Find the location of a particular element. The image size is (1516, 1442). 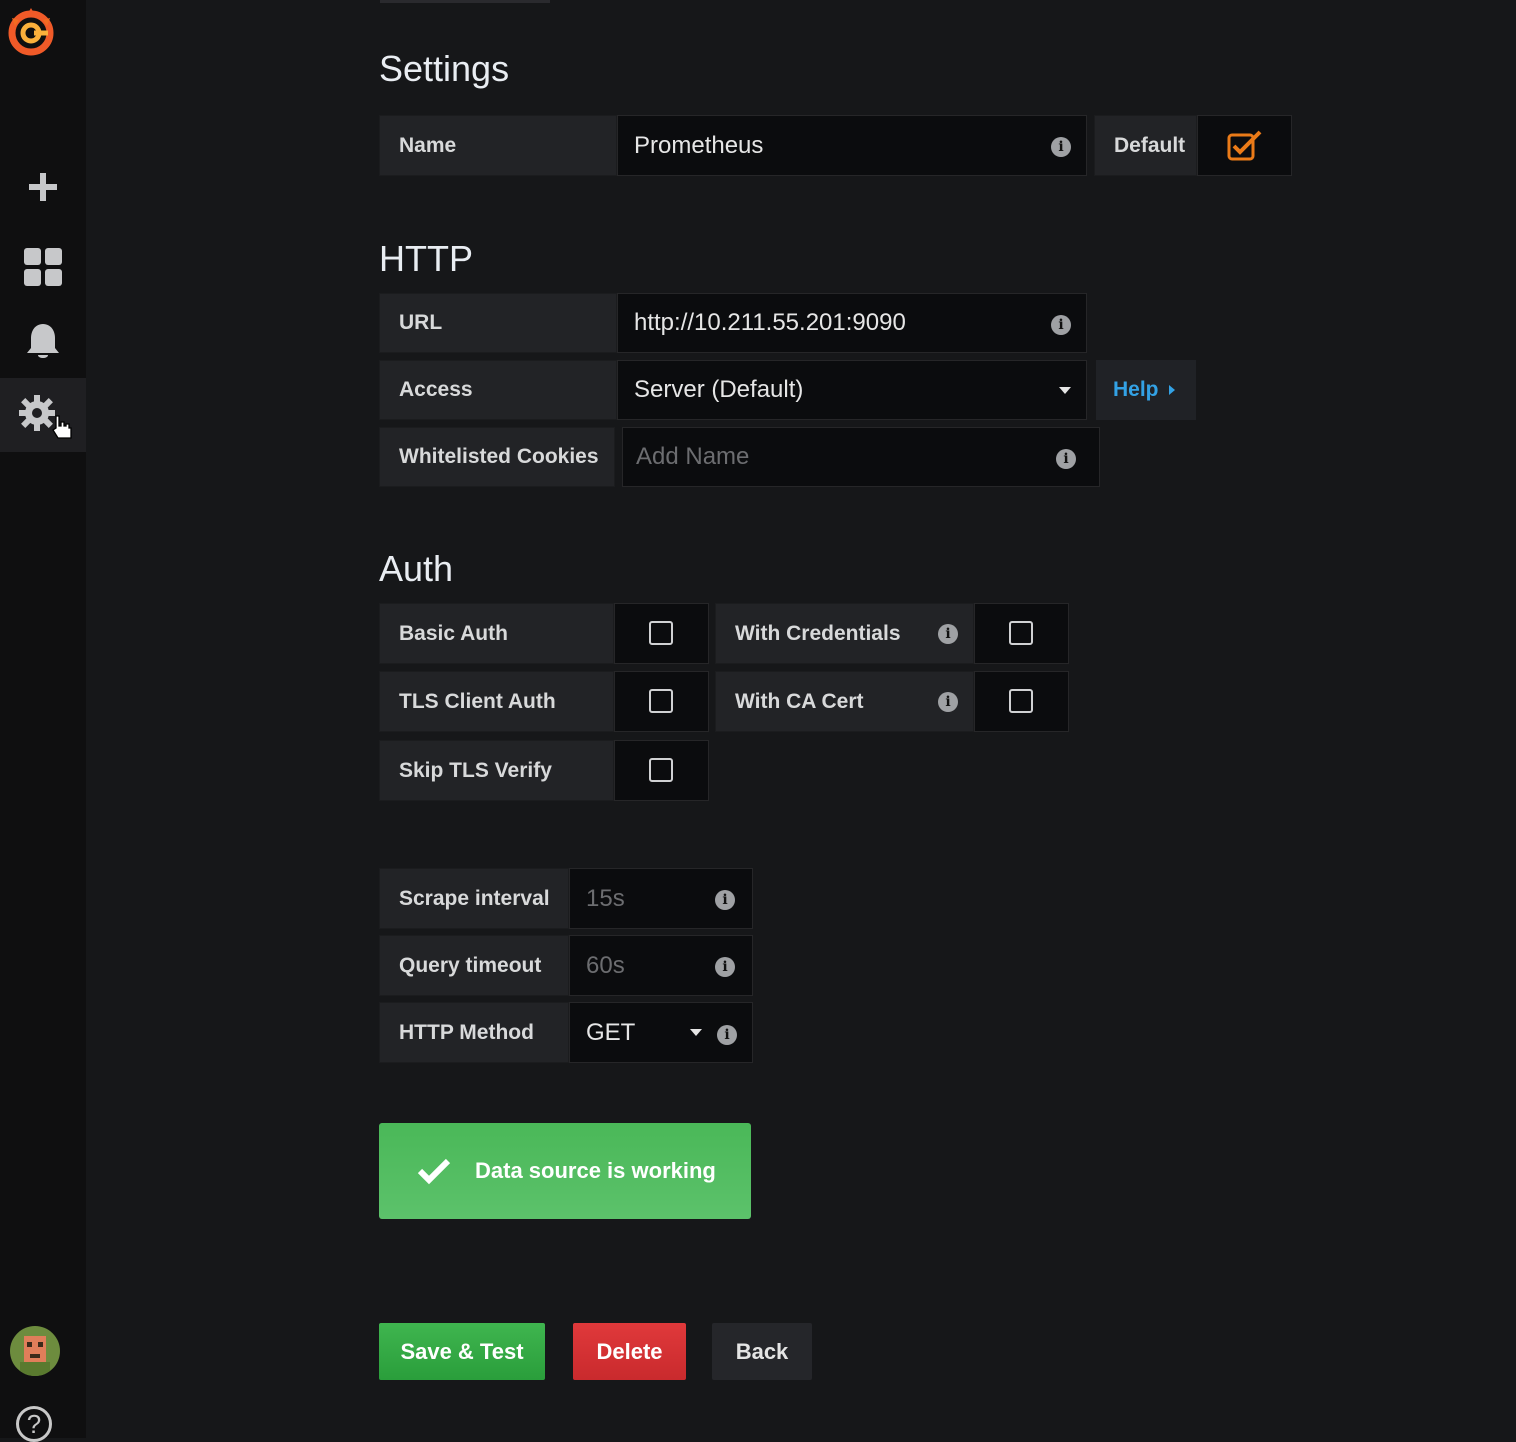

help-icon: ? is located at coordinates (34, 1424).